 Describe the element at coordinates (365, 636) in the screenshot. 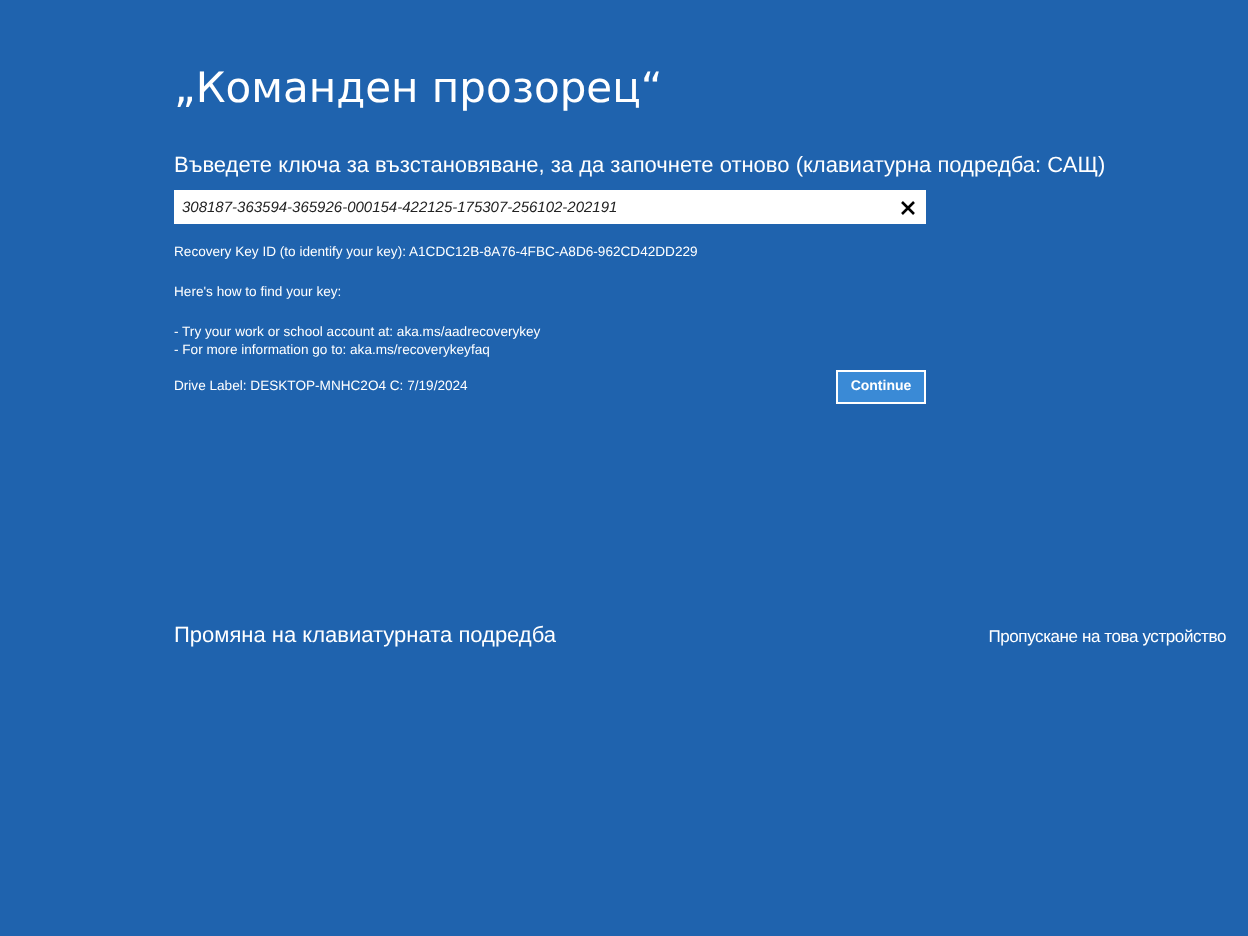

I see `change-layout-link: Промяна на клавиатурната подредба` at that location.